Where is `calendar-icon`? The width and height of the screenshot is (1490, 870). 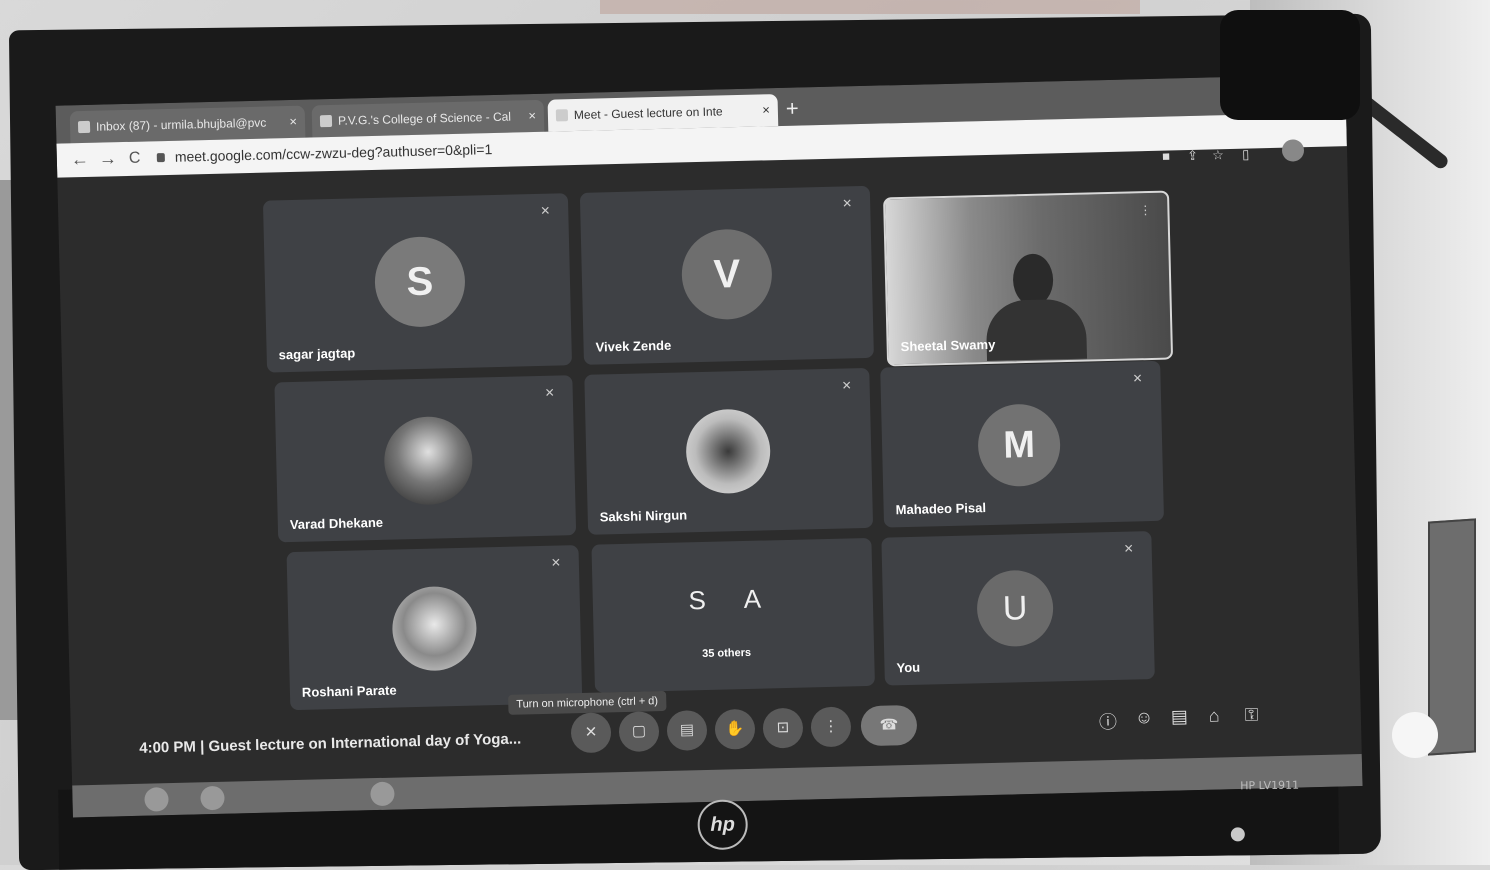
calendar-icon is located at coordinates (326, 121).